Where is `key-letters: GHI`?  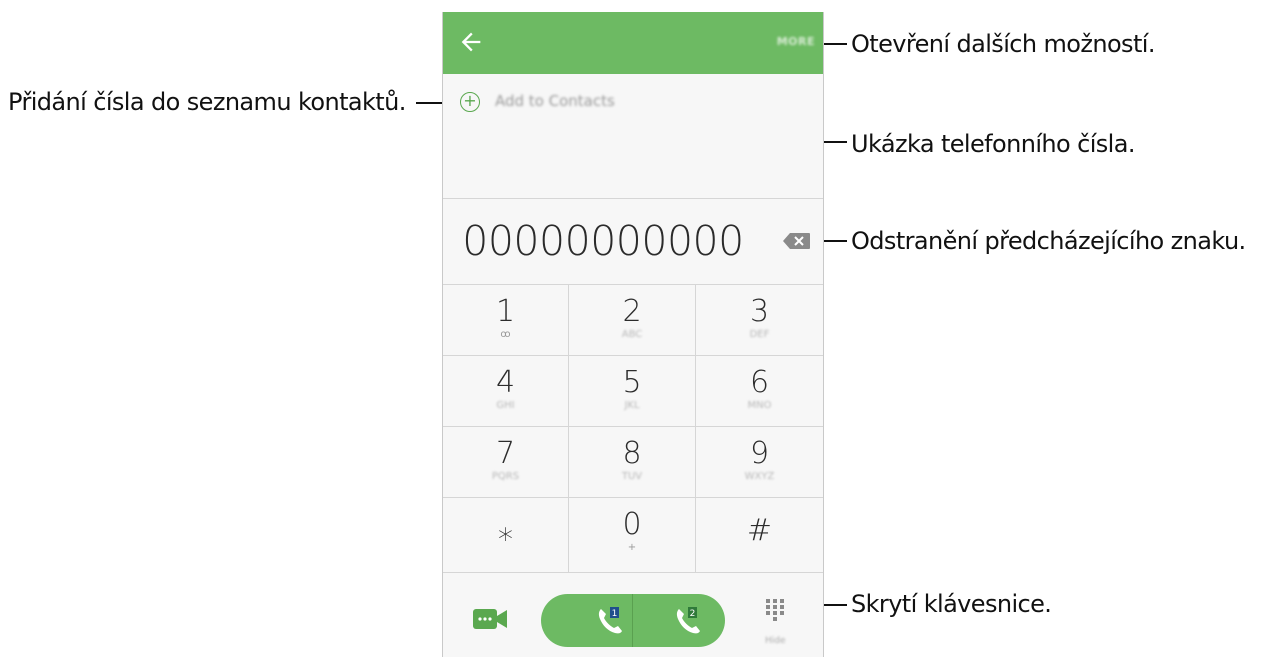
key-letters: GHI is located at coordinates (505, 405).